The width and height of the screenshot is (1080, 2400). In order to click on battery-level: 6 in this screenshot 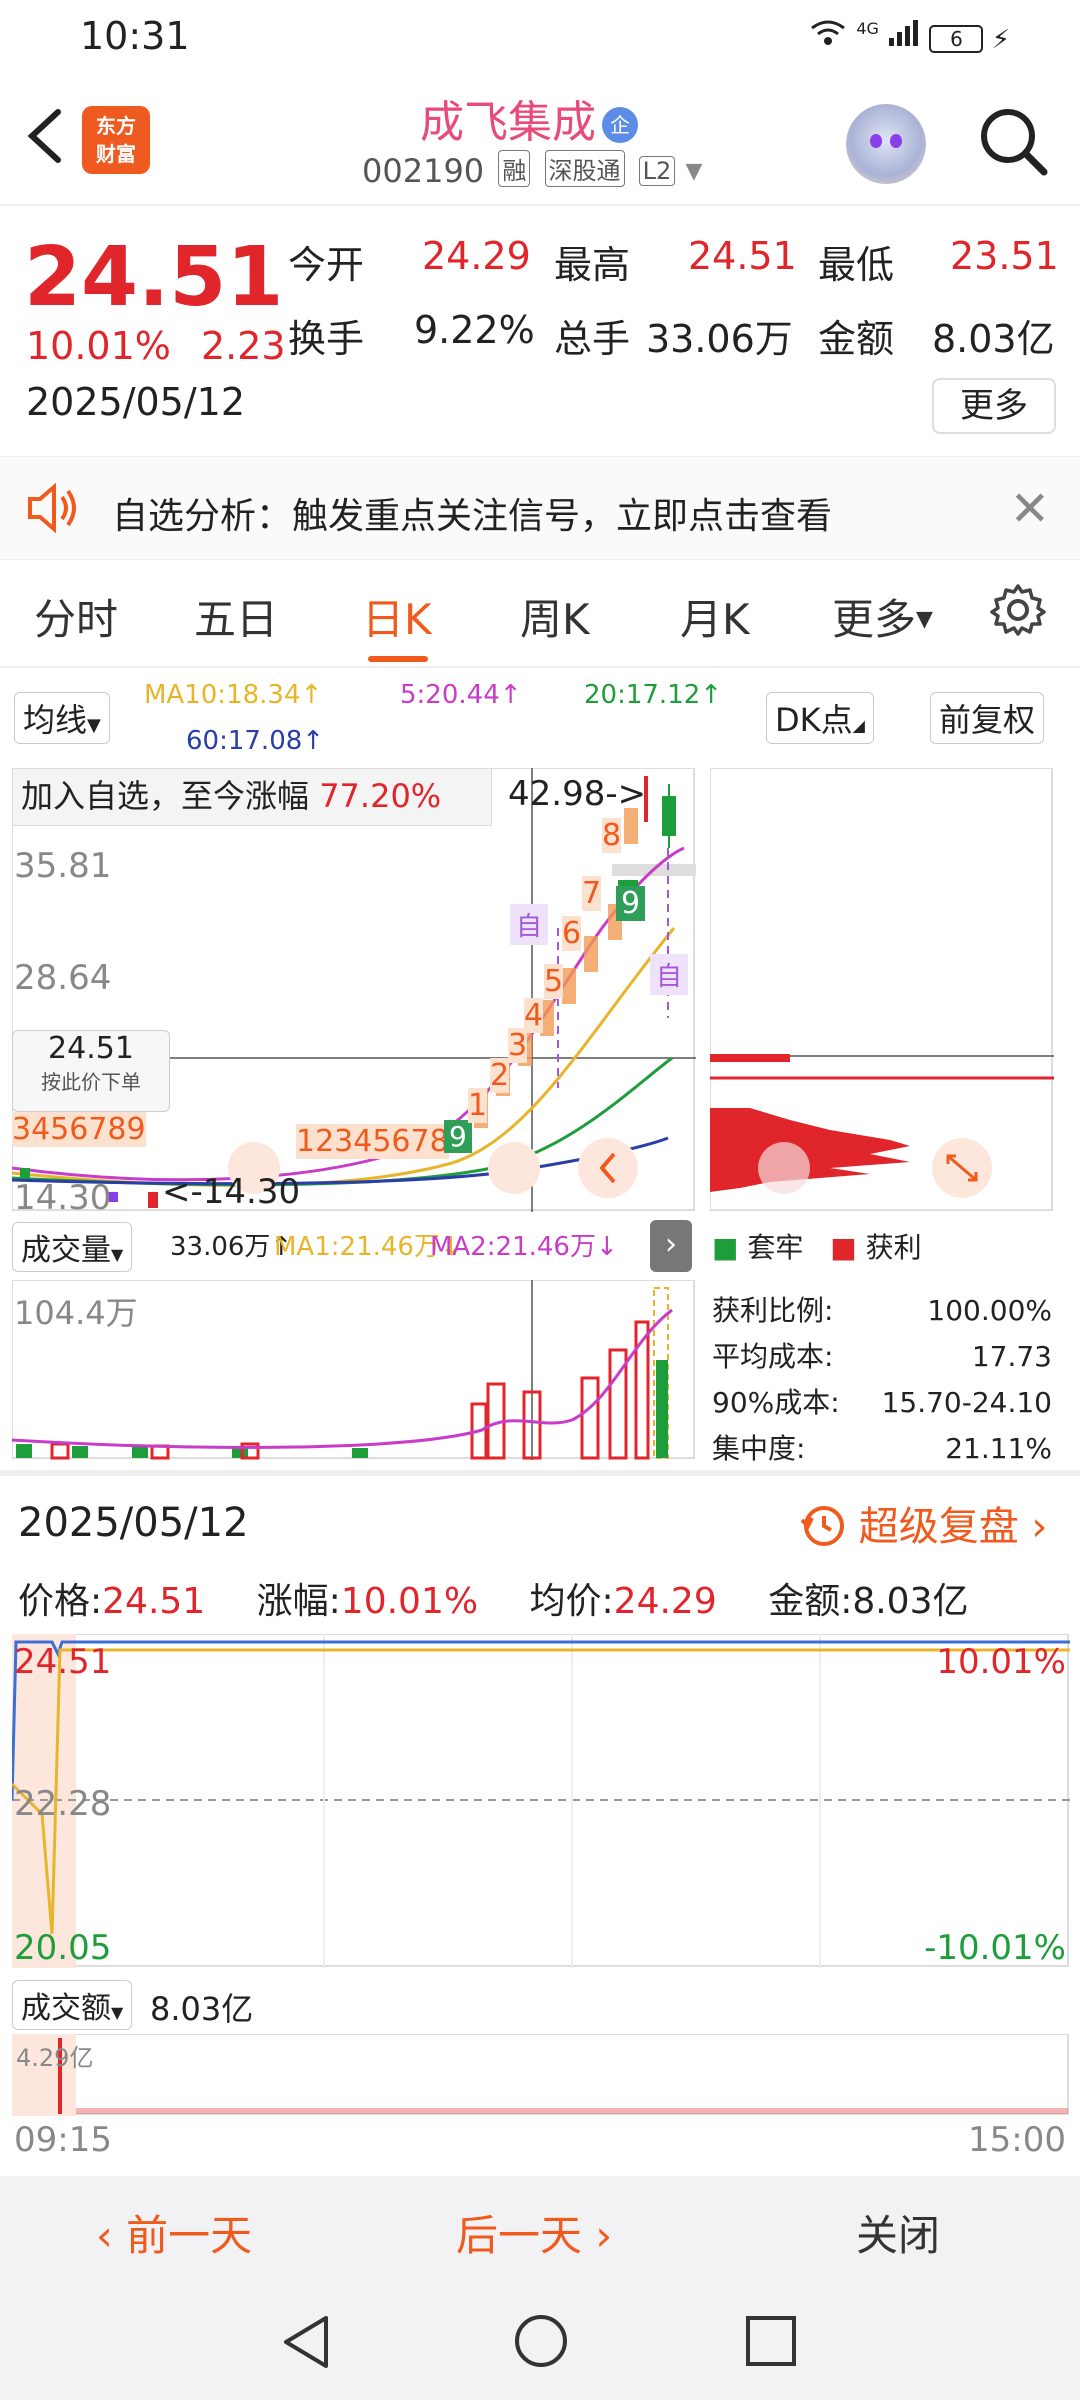, I will do `click(956, 39)`.